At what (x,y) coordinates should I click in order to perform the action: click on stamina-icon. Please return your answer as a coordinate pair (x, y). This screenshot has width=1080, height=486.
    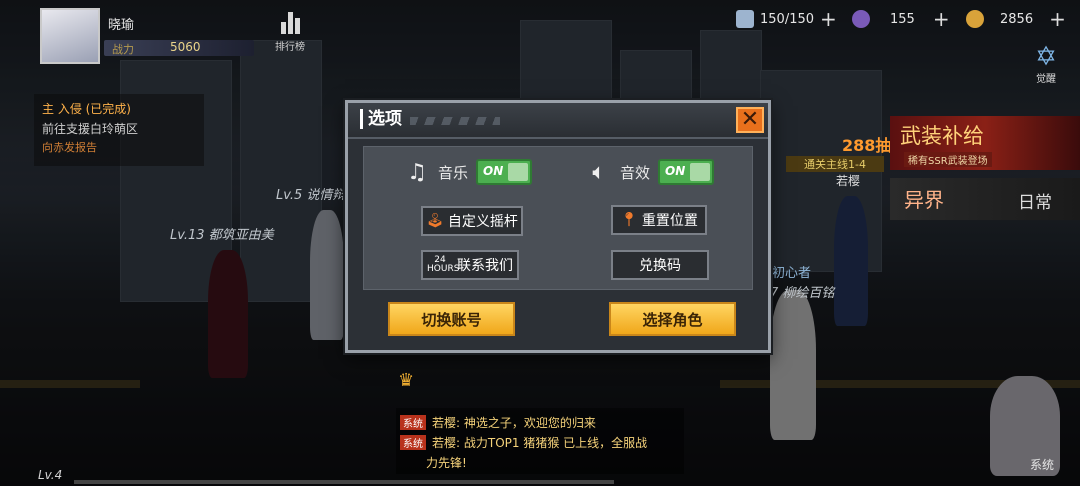
    Looking at the image, I should click on (745, 19).